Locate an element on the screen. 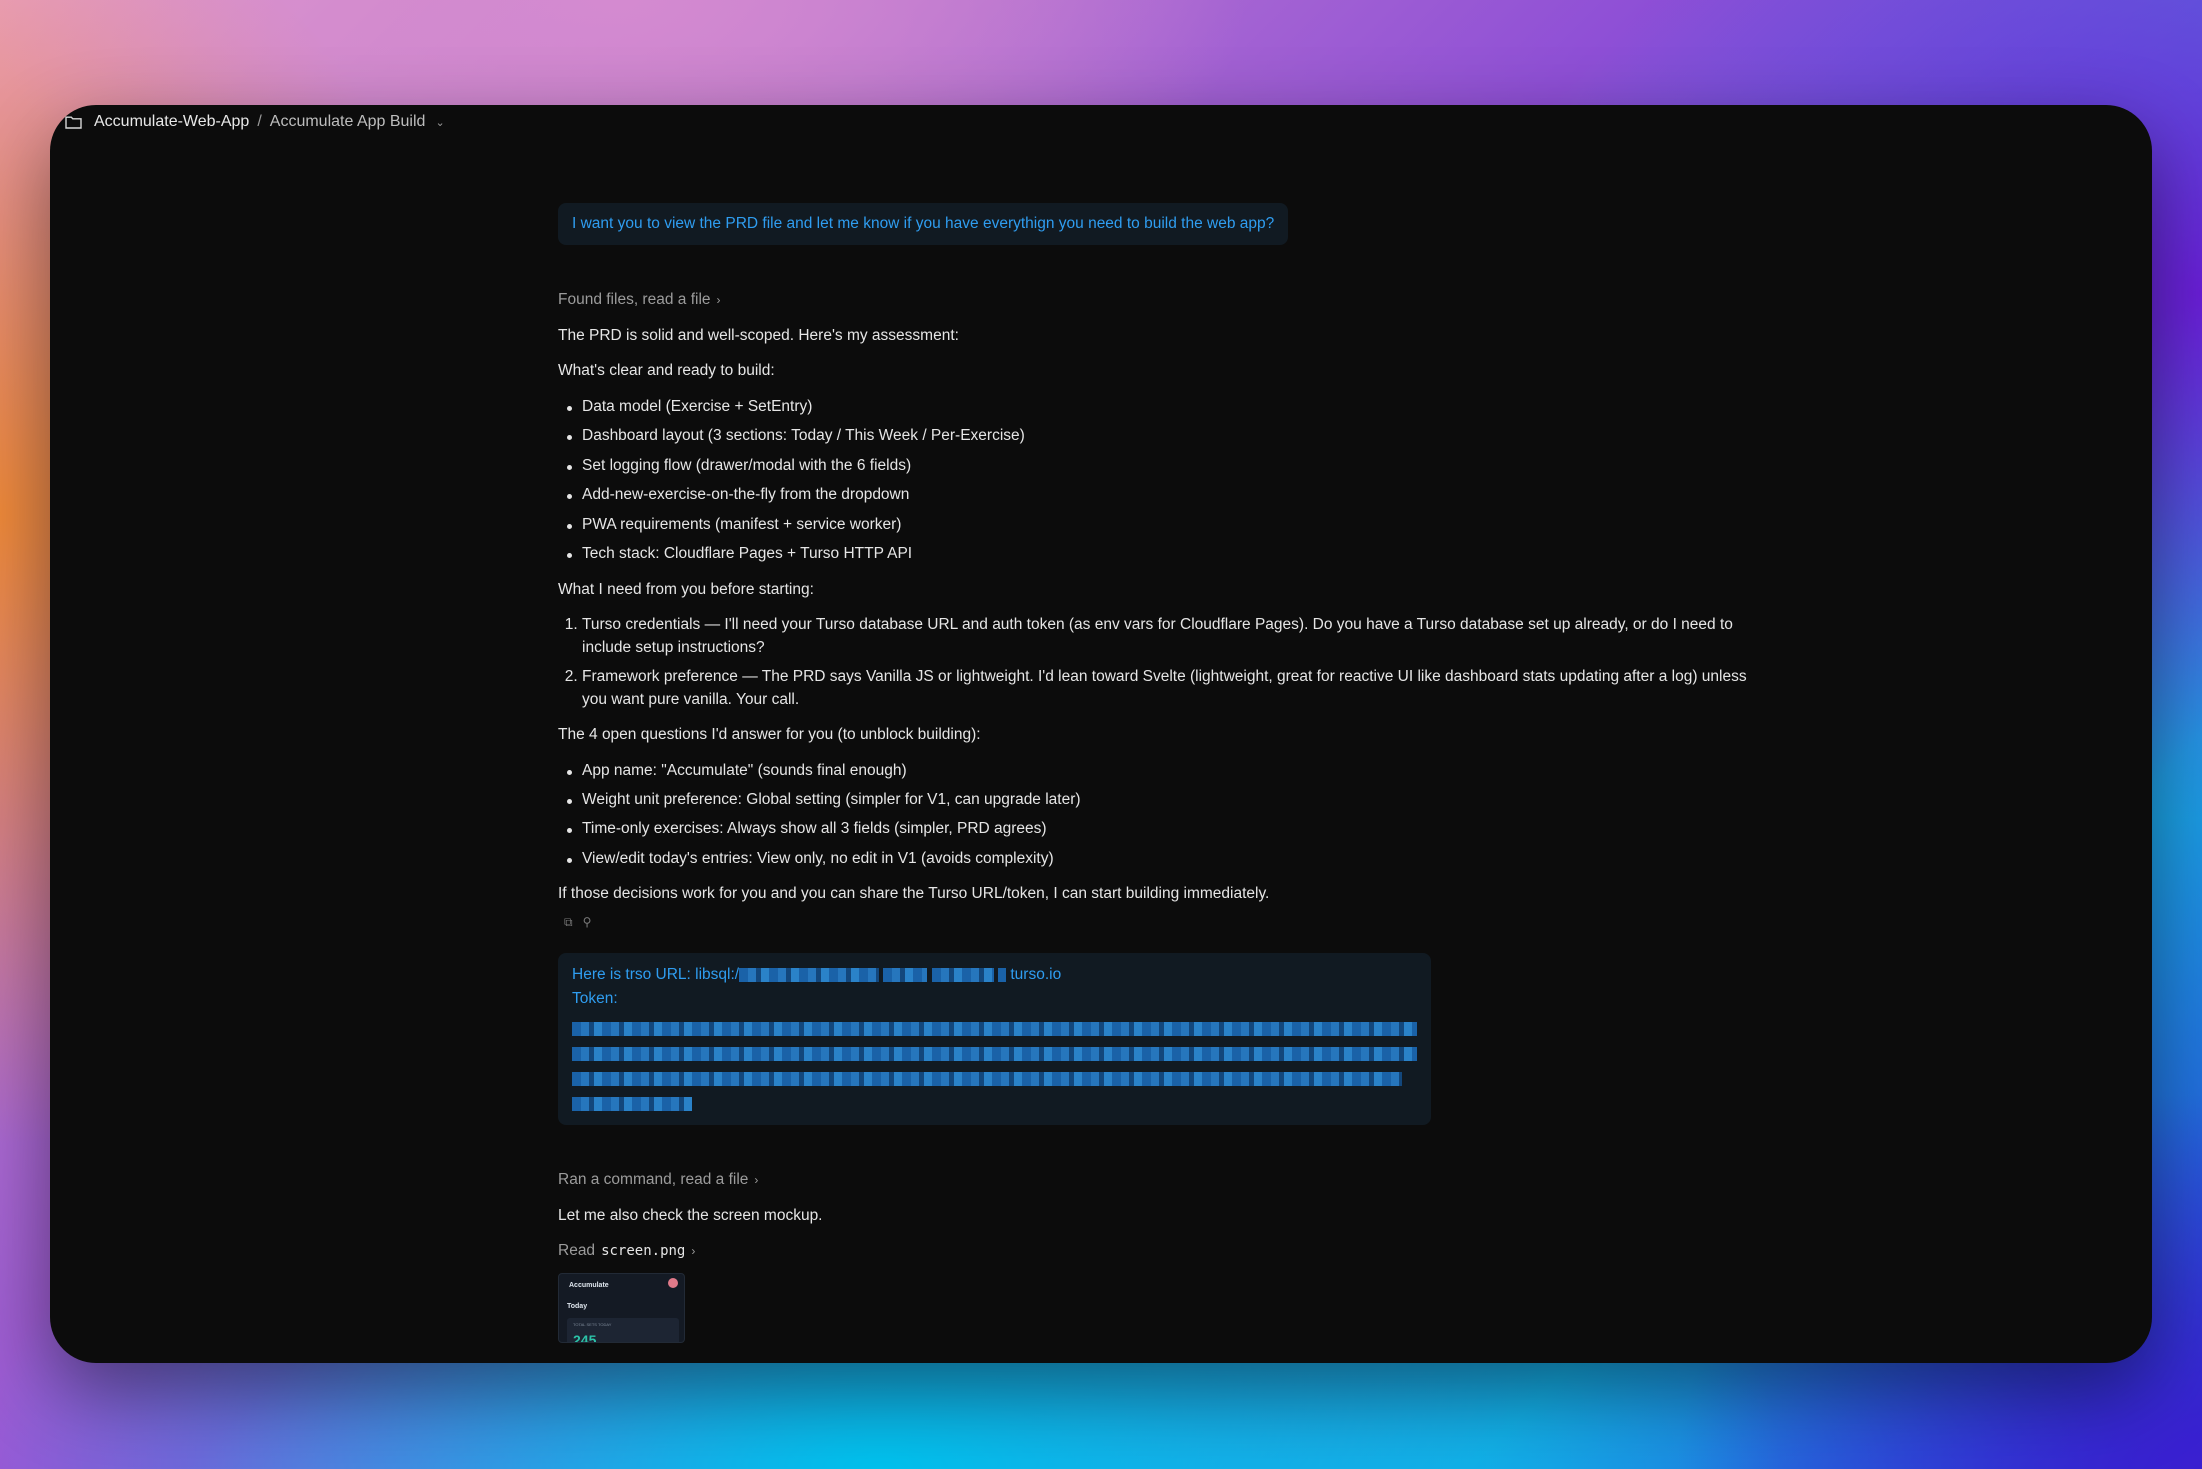 The image size is (2202, 1469). file-name: screen.png is located at coordinates (643, 1251).